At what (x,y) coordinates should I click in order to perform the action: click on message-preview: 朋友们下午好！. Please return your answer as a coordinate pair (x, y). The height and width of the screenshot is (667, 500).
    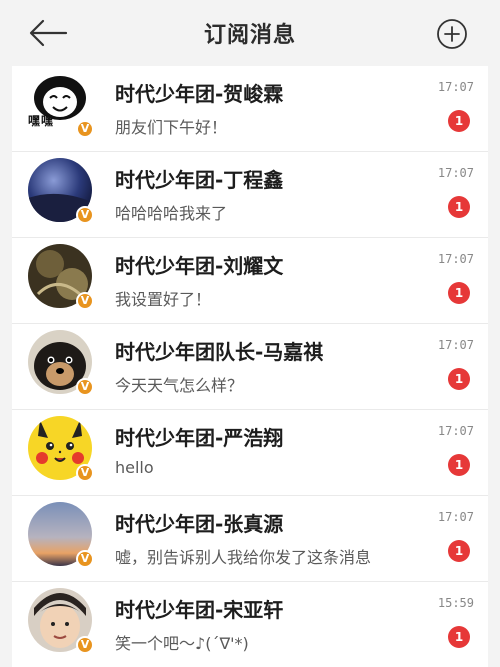
    Looking at the image, I should click on (171, 127).